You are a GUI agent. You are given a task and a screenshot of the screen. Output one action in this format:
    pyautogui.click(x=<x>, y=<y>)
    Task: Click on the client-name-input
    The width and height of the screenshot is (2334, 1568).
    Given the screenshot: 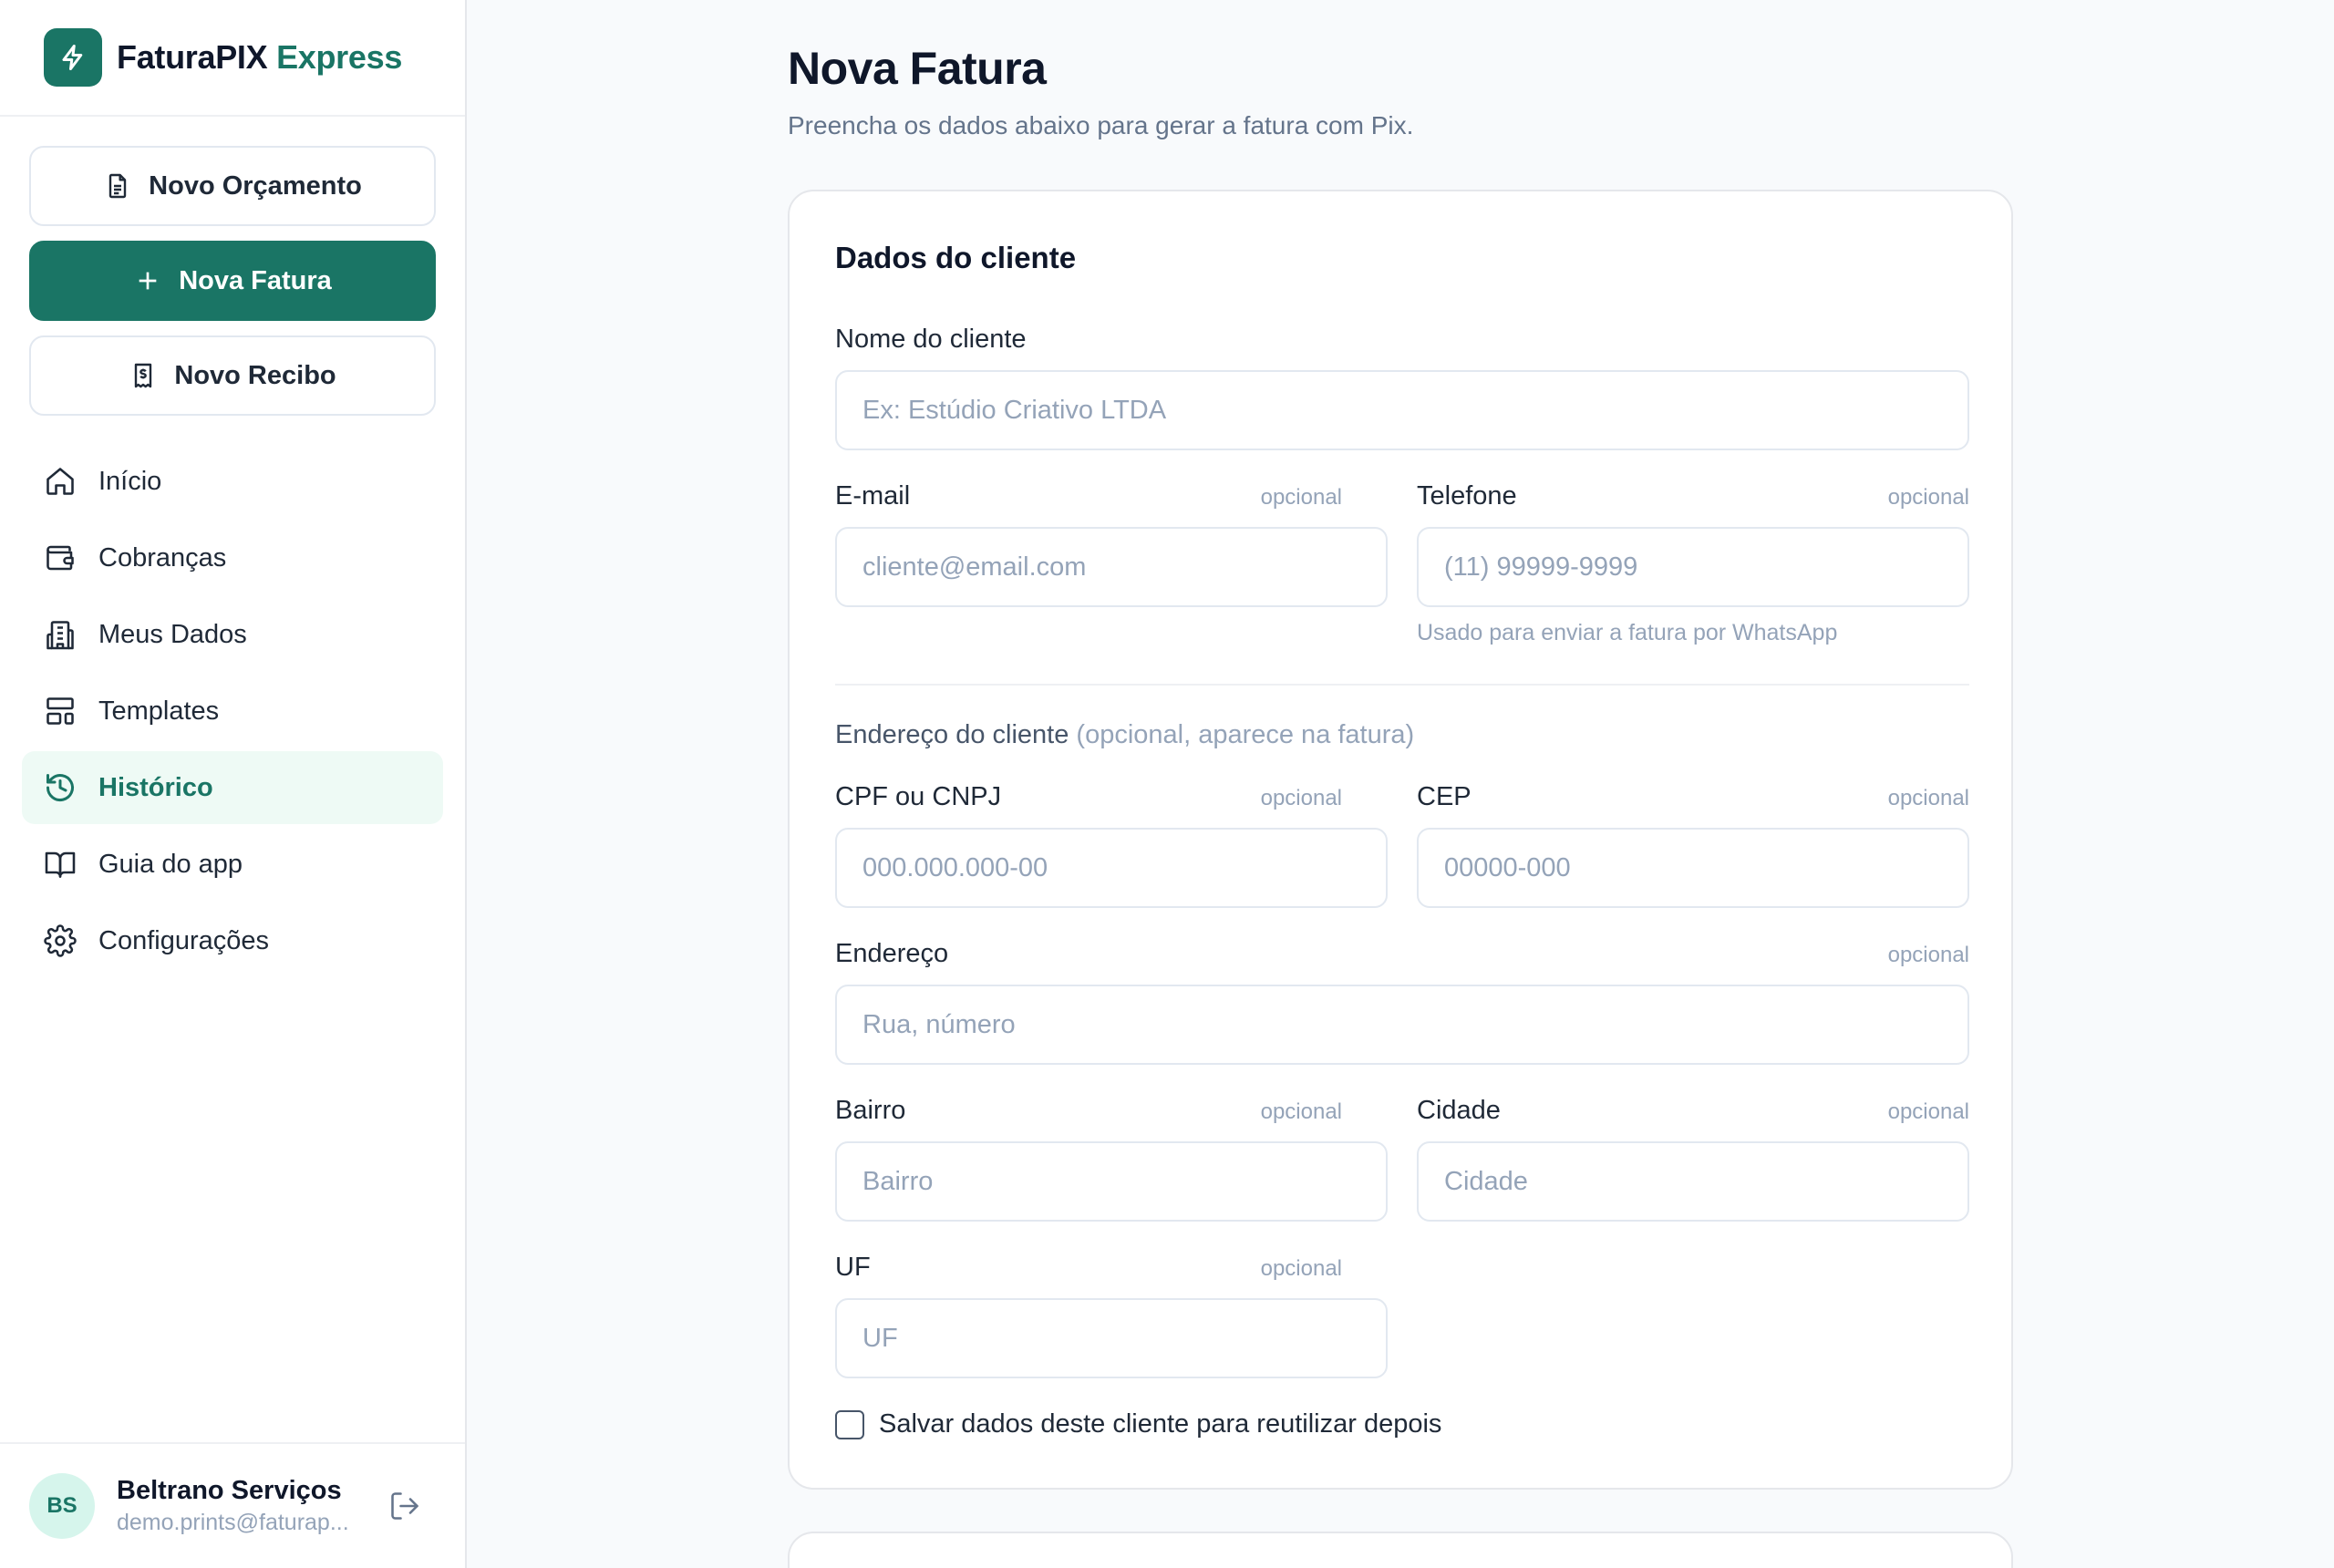 What is the action you would take?
    pyautogui.click(x=1402, y=410)
    